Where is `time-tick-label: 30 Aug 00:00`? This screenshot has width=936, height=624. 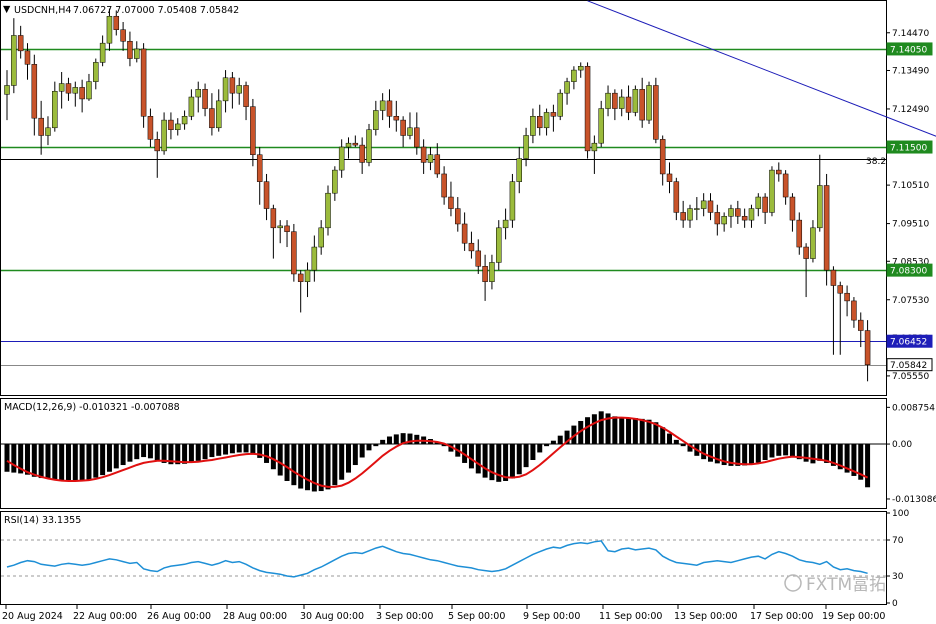
time-tick-label: 30 Aug 00:00 is located at coordinates (332, 616).